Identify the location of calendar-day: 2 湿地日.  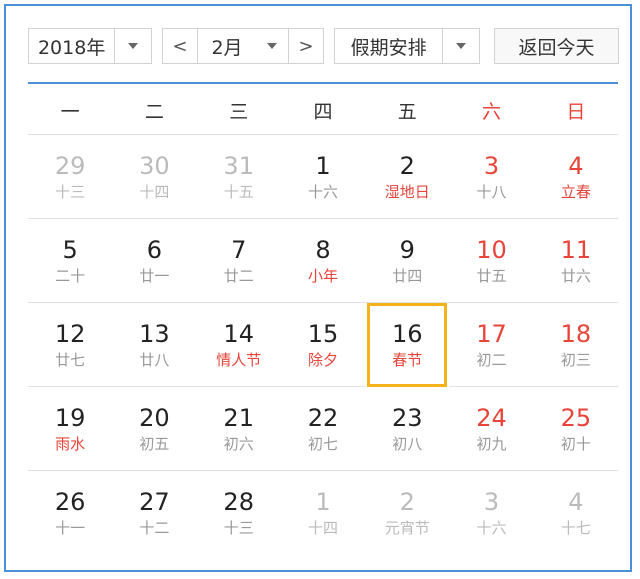
(407, 177).